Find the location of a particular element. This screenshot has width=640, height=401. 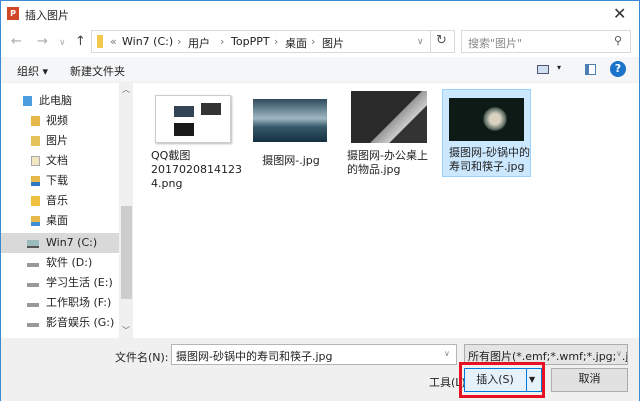

file-item: 摄图网-.jpg is located at coordinates (291, 133).